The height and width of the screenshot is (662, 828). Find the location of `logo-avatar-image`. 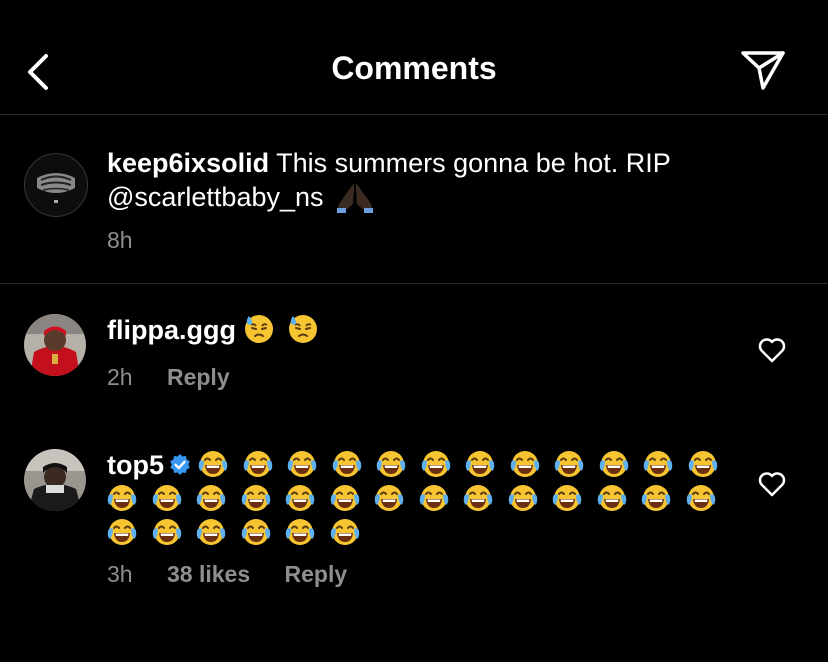

logo-avatar-image is located at coordinates (56, 185).